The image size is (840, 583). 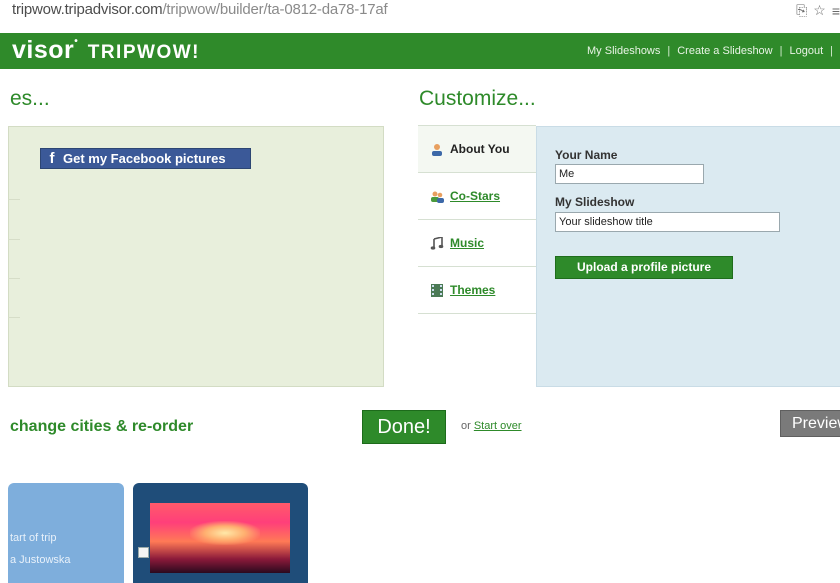 I want to click on your-name-label: Your Name, so click(x=586, y=155).